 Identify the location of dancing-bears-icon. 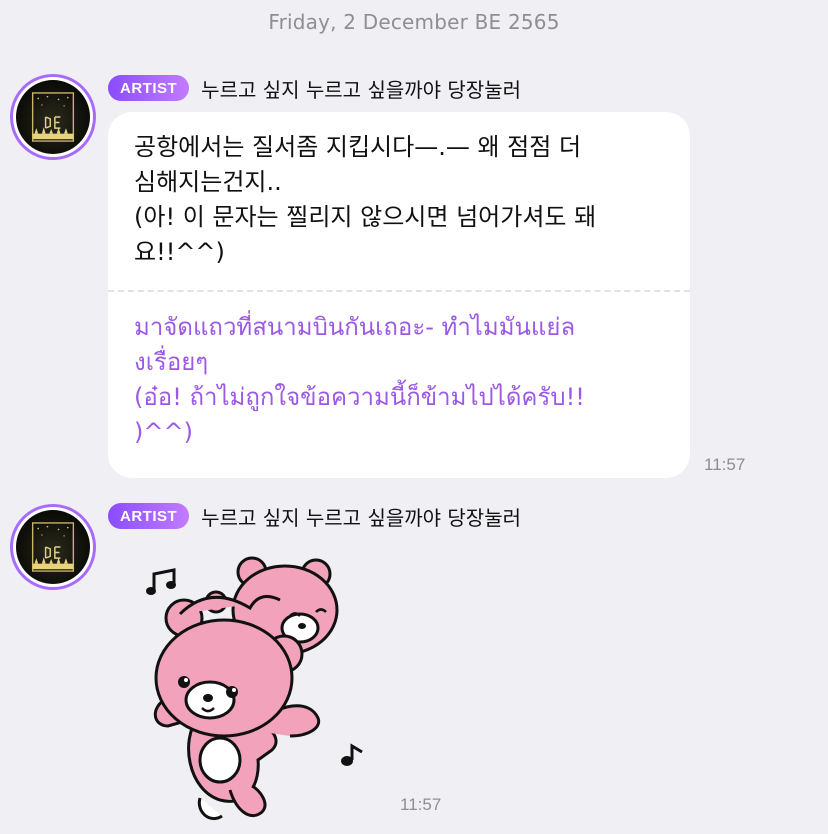
(267, 688).